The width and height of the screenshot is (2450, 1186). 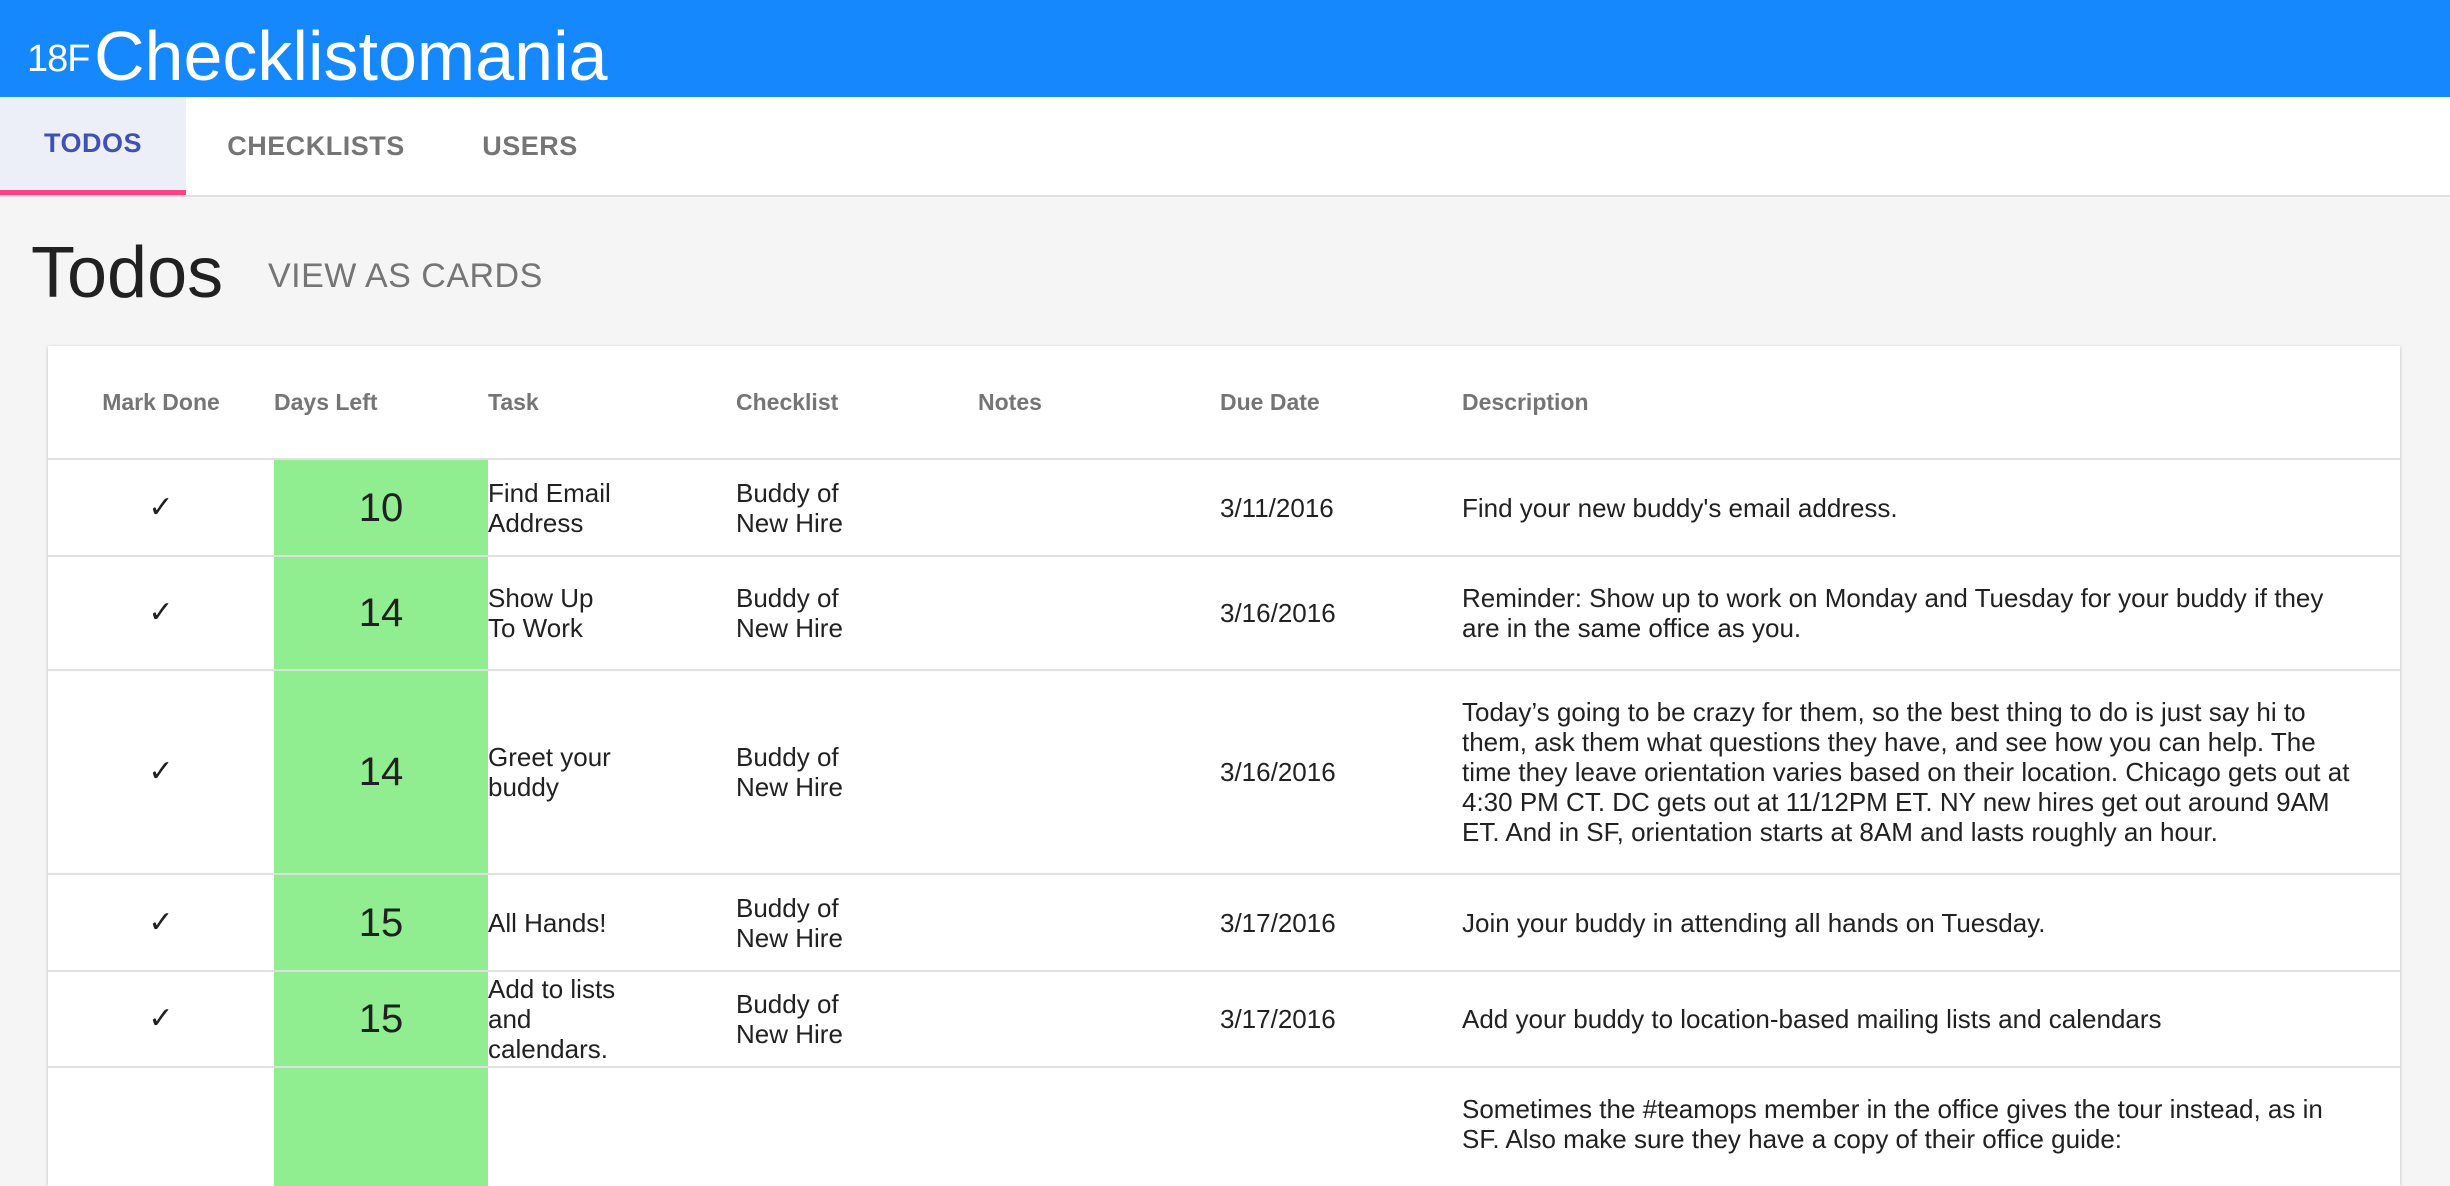 I want to click on logo-18f: 18F, so click(x=58, y=59).